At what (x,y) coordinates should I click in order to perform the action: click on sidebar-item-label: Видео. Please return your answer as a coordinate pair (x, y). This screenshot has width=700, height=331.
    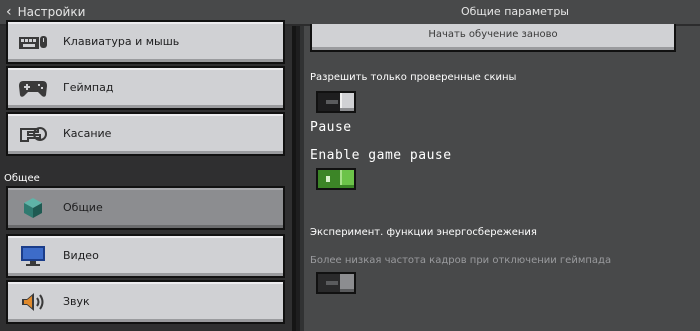
    Looking at the image, I should click on (81, 255).